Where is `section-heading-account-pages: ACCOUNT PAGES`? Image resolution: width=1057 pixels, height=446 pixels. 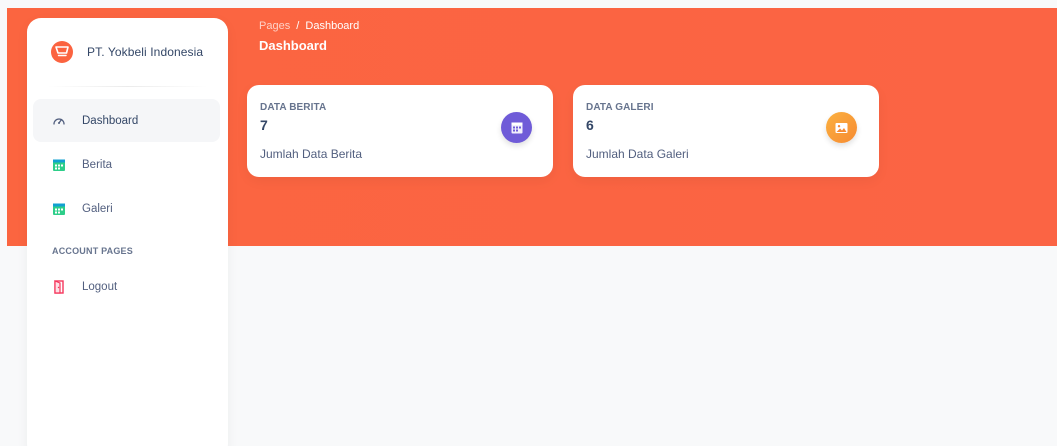
section-heading-account-pages: ACCOUNT PAGES is located at coordinates (92, 251).